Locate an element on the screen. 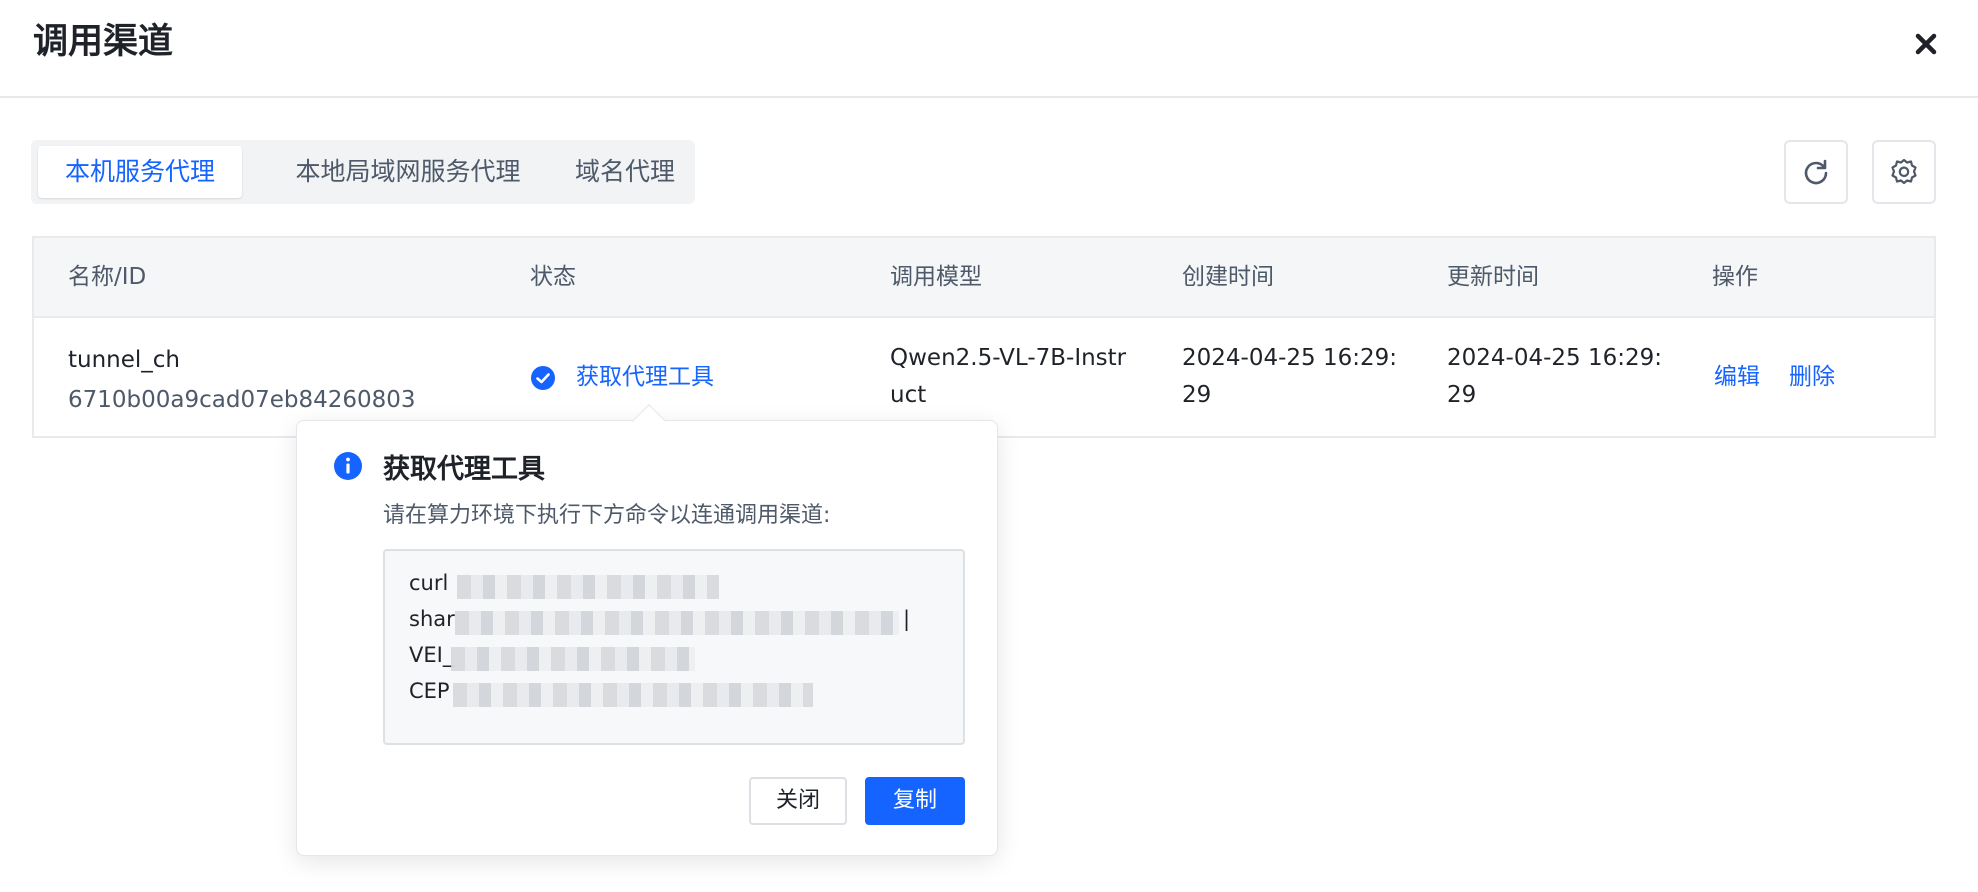 The image size is (1978, 892). row-model-line1: Qwen2.5-VL-7B-Instr is located at coordinates (1008, 358).